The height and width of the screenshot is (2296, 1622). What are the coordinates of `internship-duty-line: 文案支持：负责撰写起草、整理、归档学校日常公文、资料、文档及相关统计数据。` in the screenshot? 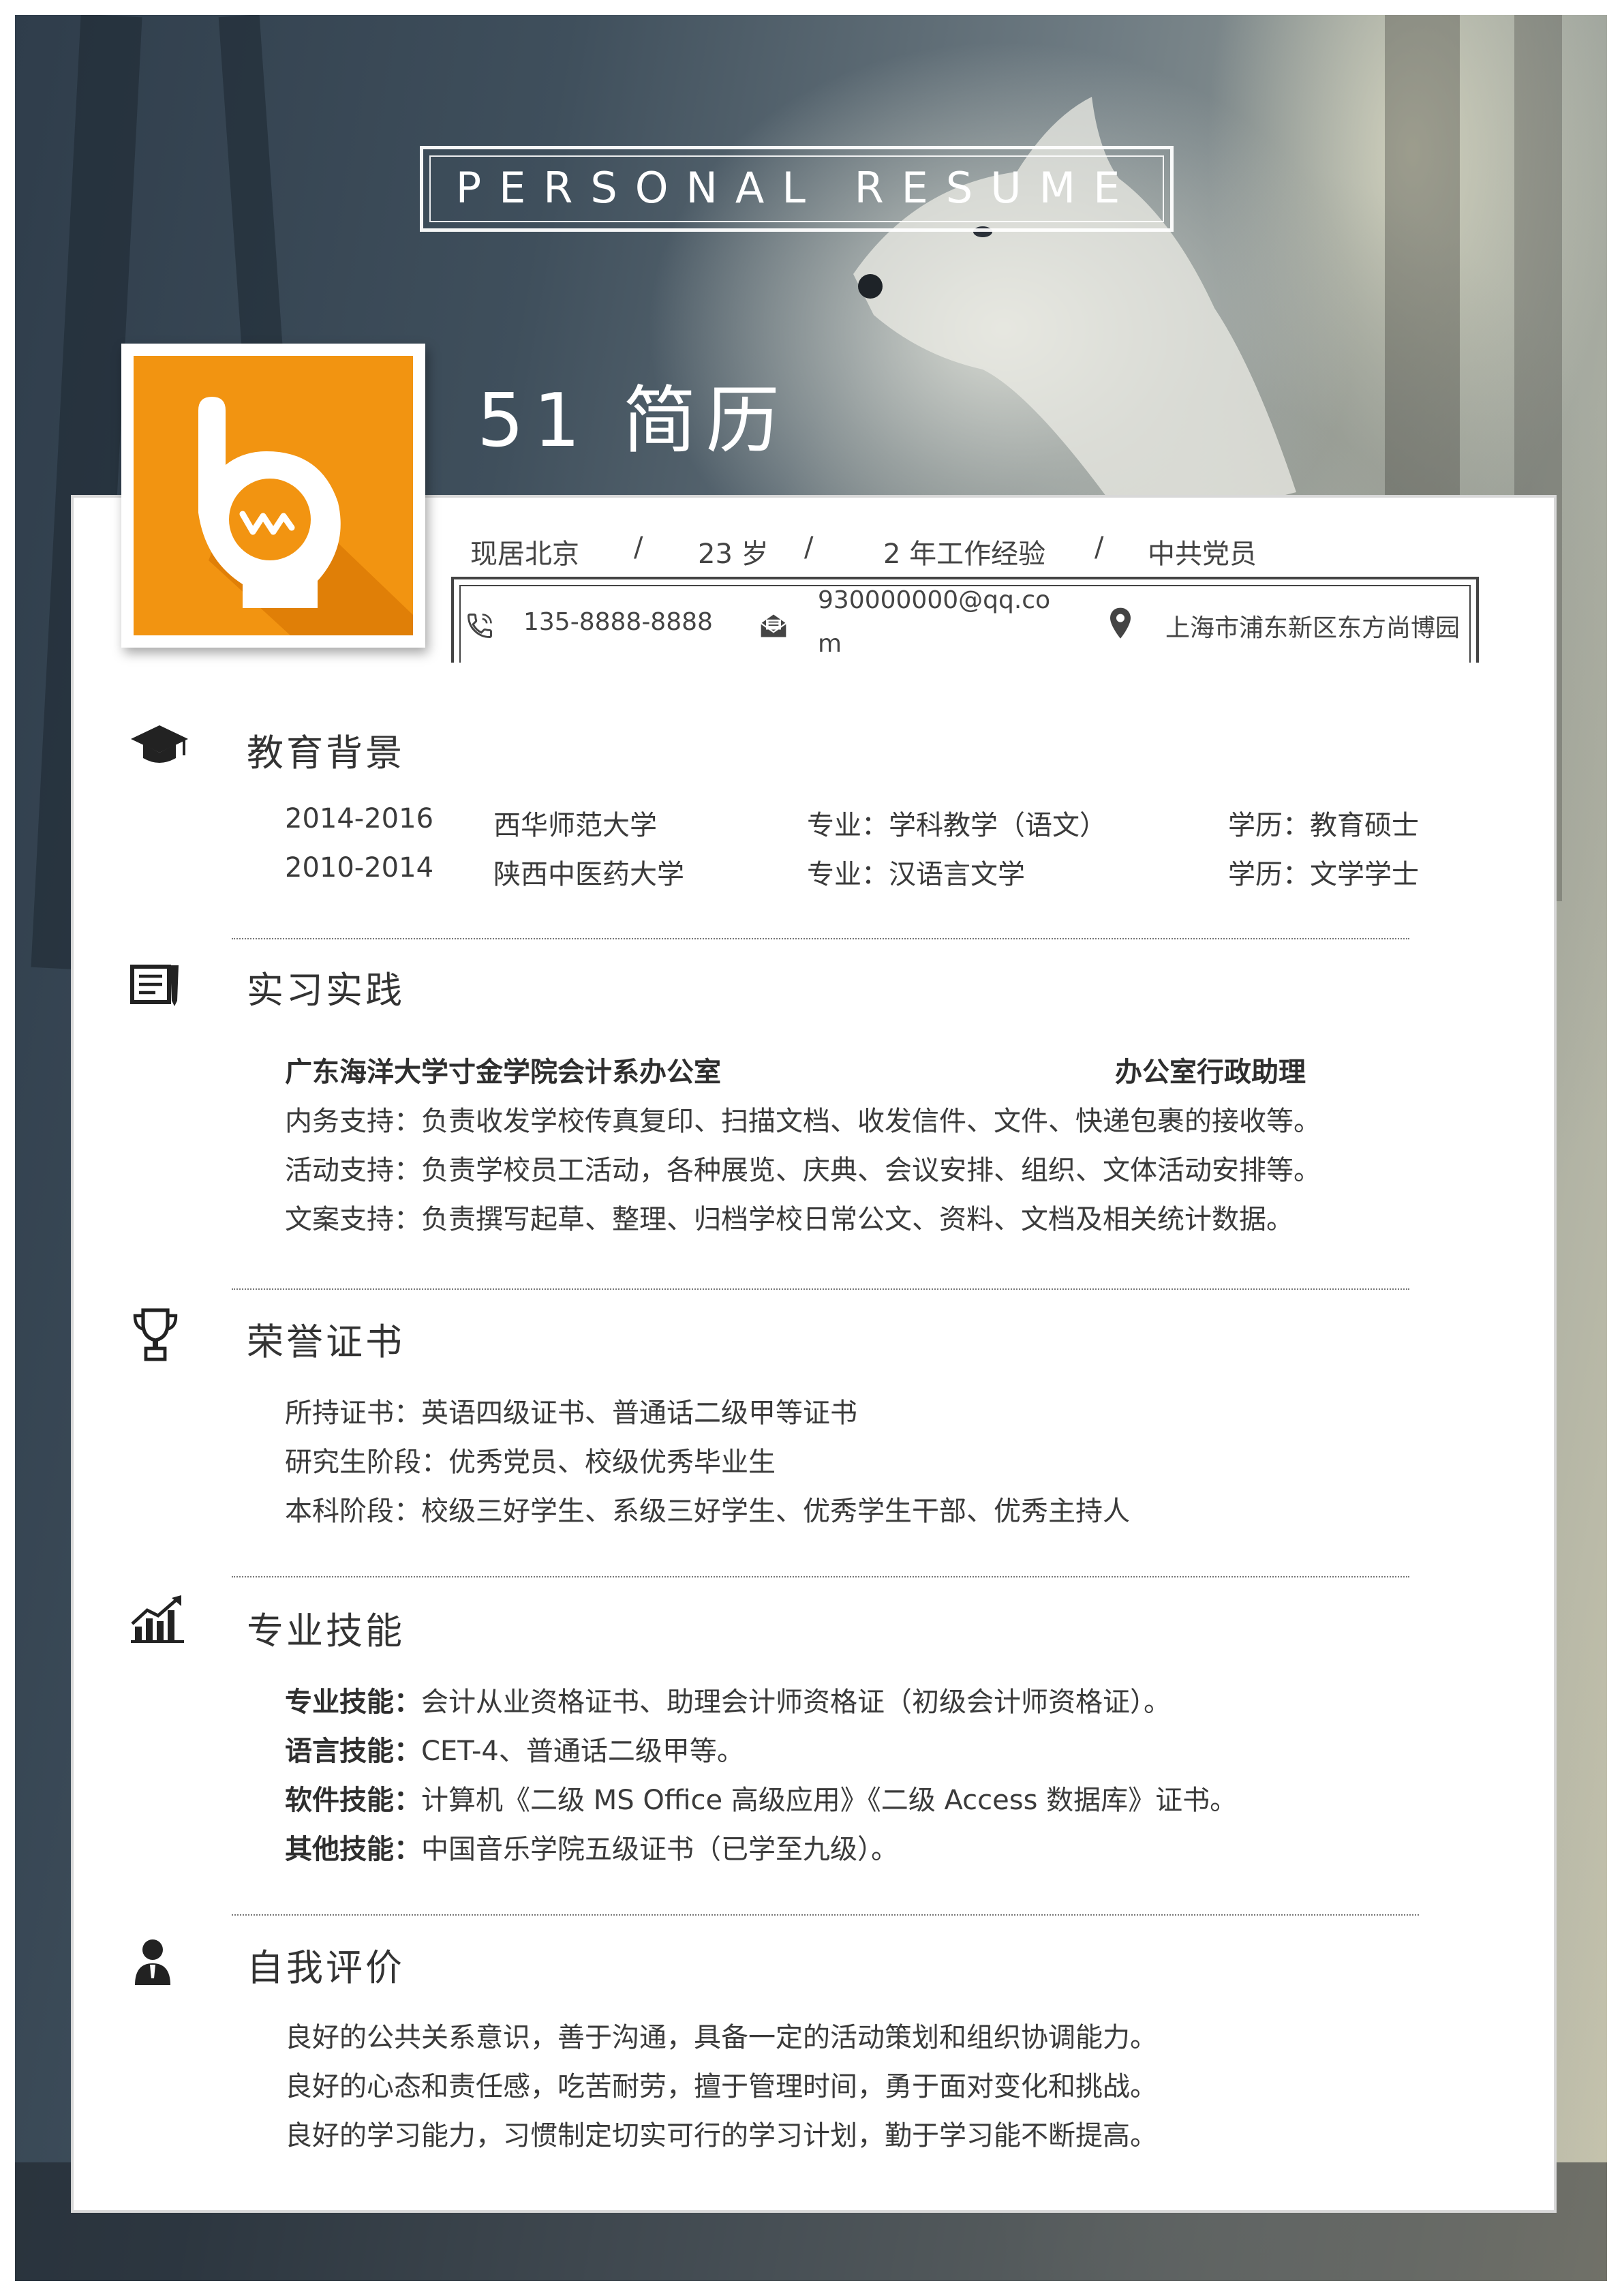 It's located at (789, 1219).